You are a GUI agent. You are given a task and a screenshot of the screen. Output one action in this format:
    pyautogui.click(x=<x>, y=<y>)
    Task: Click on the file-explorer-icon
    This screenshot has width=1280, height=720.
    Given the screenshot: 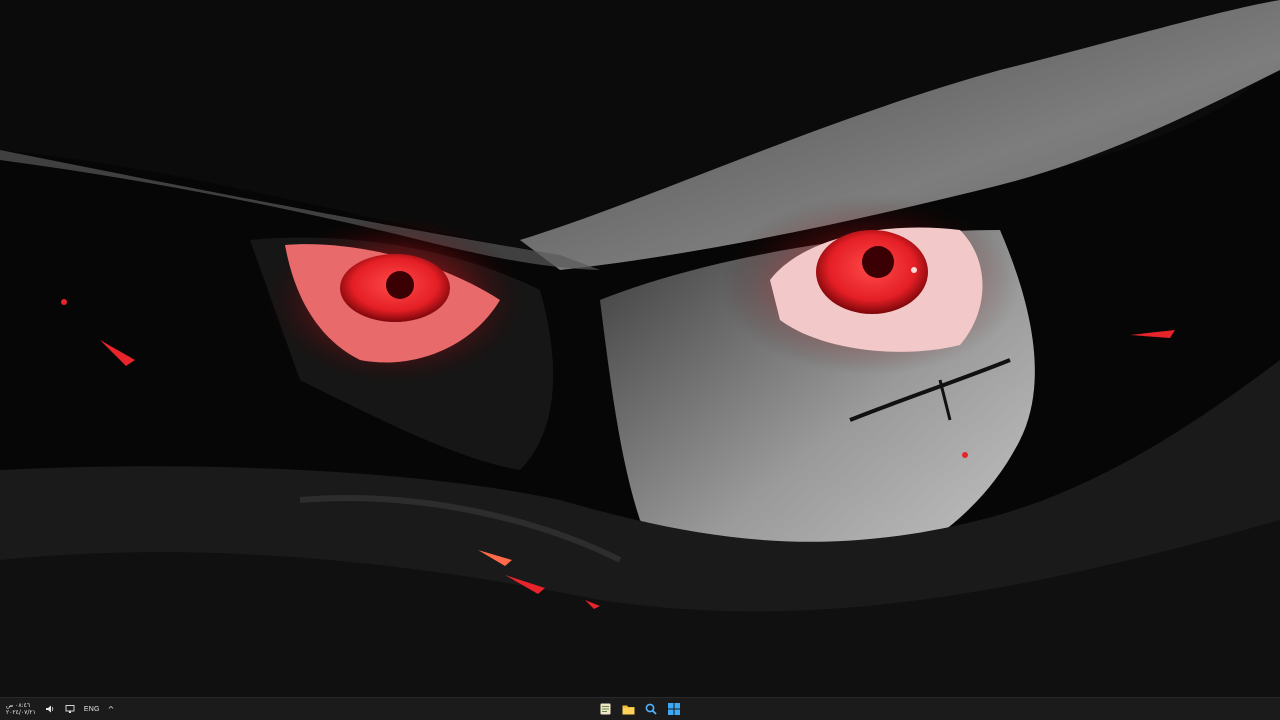 What is the action you would take?
    pyautogui.click(x=628, y=709)
    